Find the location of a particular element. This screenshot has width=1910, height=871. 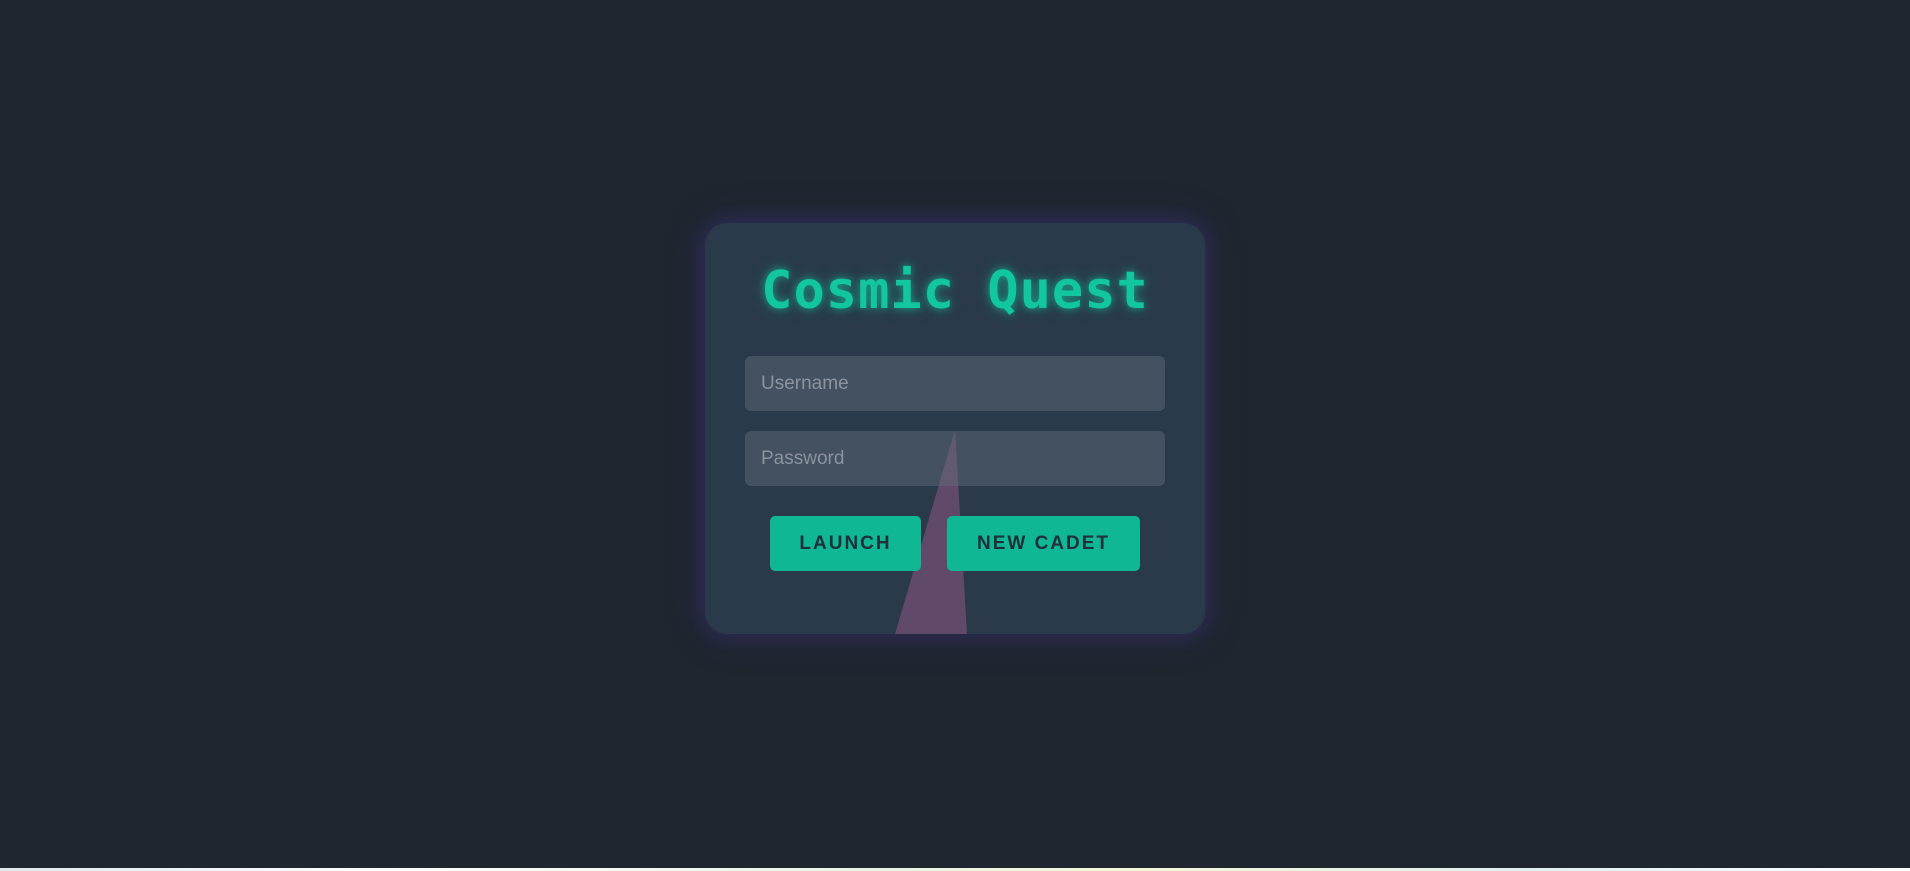

new-cadet-button: NEW CADET is located at coordinates (1043, 543).